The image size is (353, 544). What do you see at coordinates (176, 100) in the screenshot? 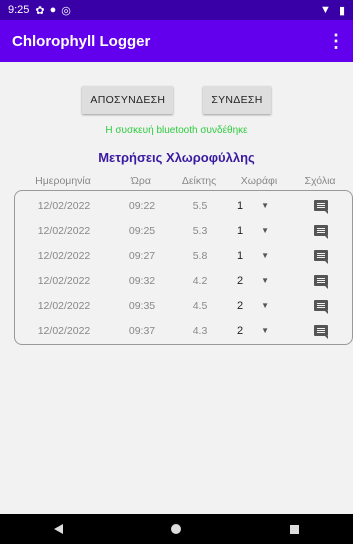
I see `connection-buttons: ΑΠΟΣΥΝΔΕΣΗ ΣΥΝΔΕΣΗ` at bounding box center [176, 100].